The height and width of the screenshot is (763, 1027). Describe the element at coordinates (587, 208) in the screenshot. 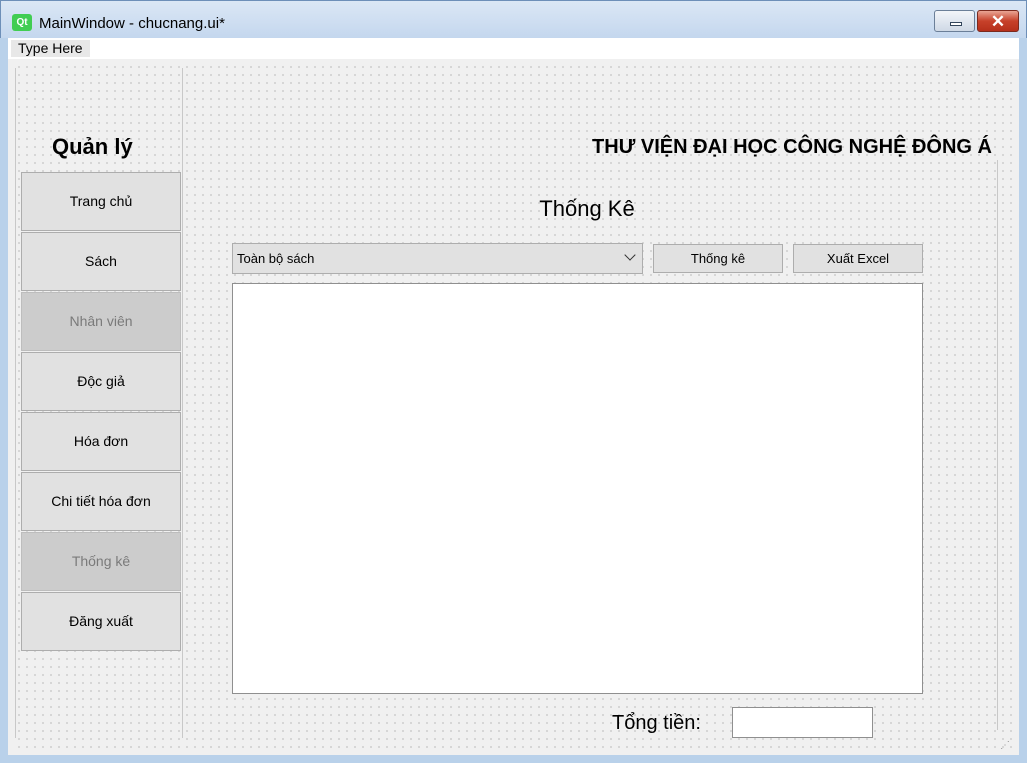

I see `statistics-title: Thống Kê` at that location.